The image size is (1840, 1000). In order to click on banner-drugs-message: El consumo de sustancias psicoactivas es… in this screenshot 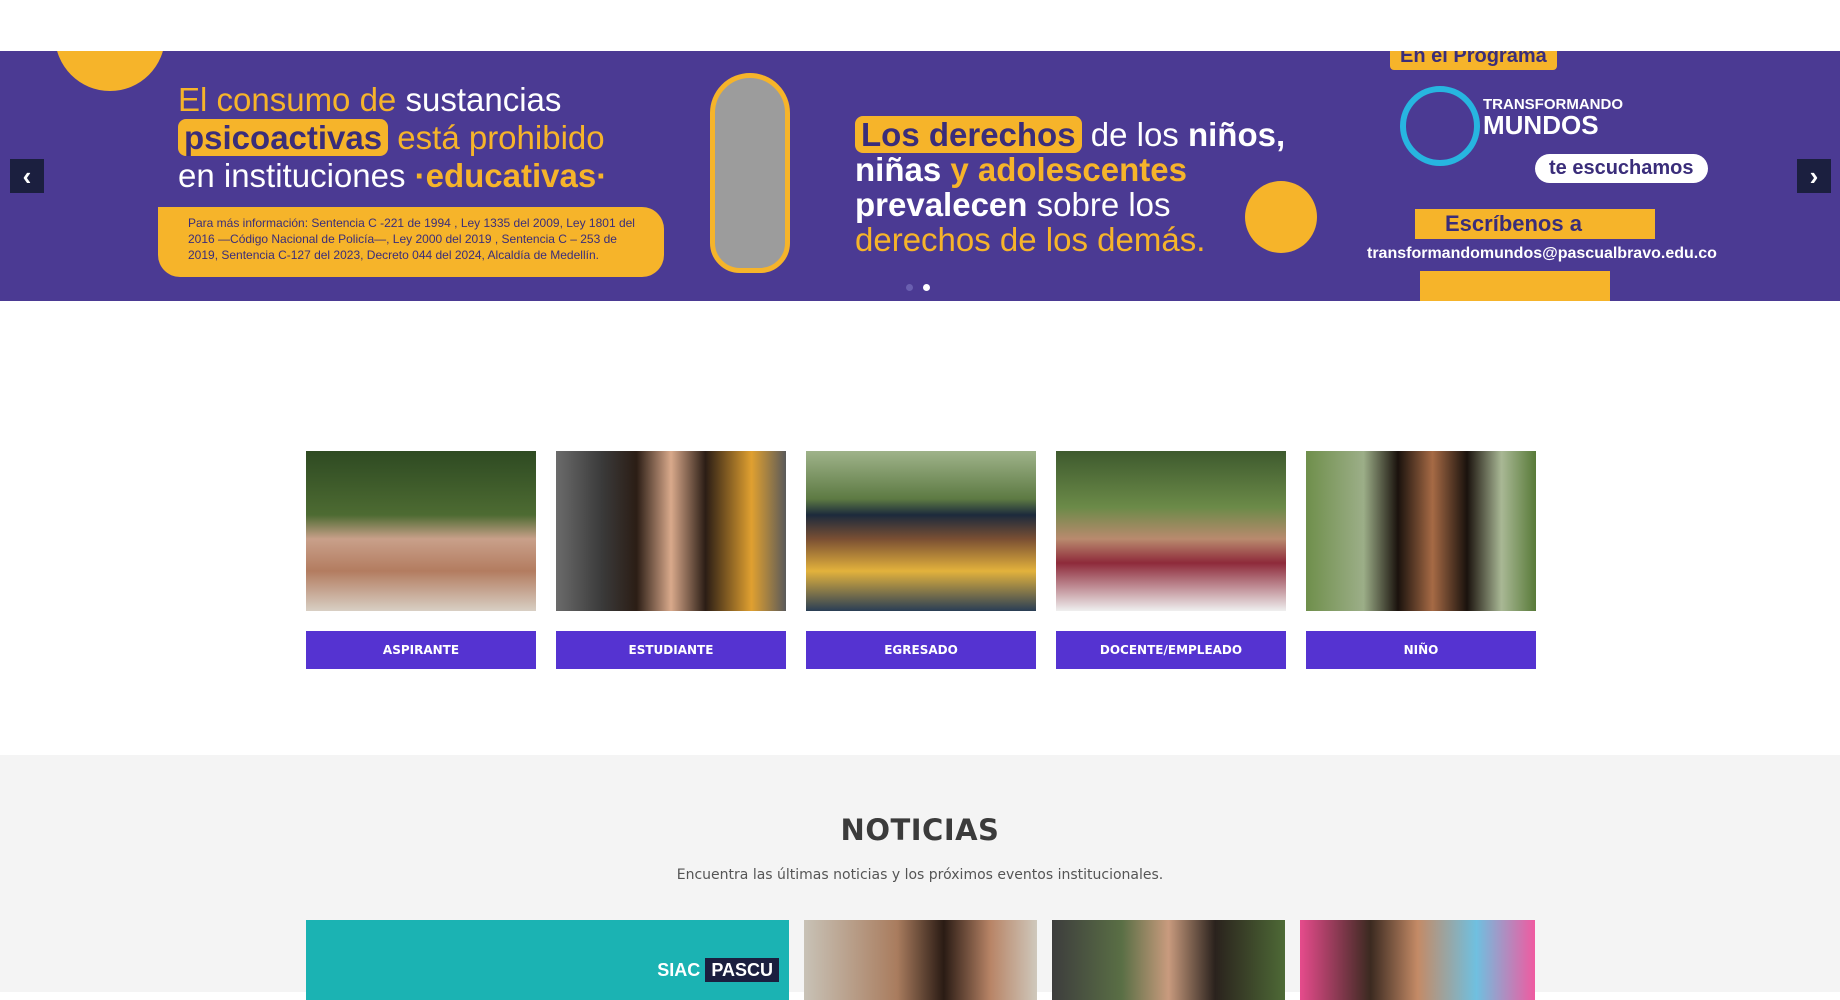, I will do `click(428, 138)`.